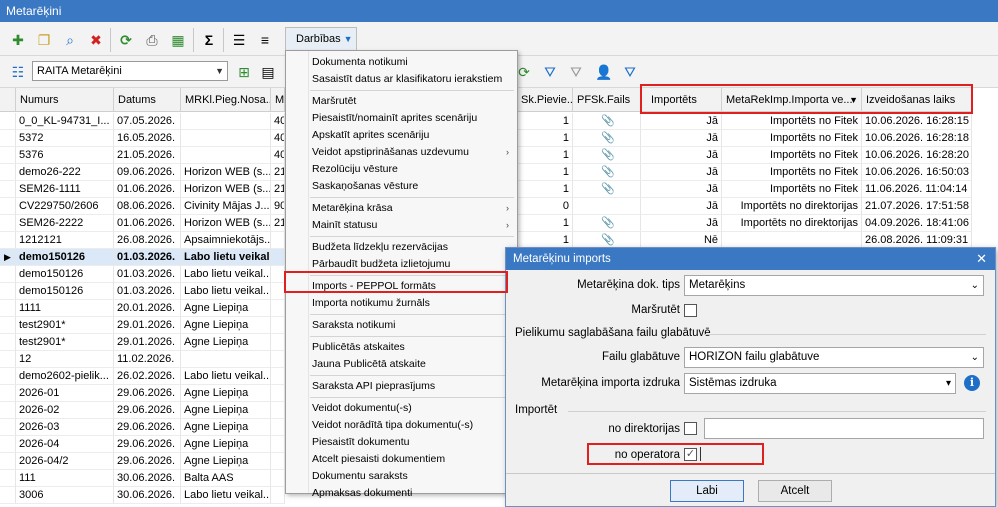 This screenshot has width=998, height=507. What do you see at coordinates (44, 40) in the screenshot?
I see `copy-icon: ❐` at bounding box center [44, 40].